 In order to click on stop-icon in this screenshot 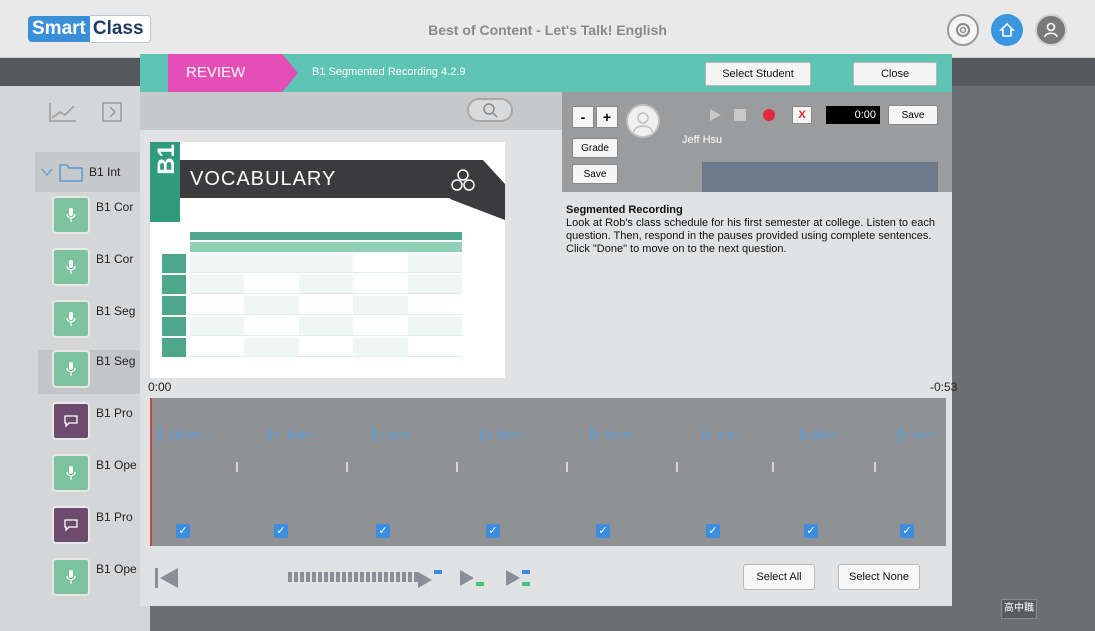, I will do `click(740, 115)`.